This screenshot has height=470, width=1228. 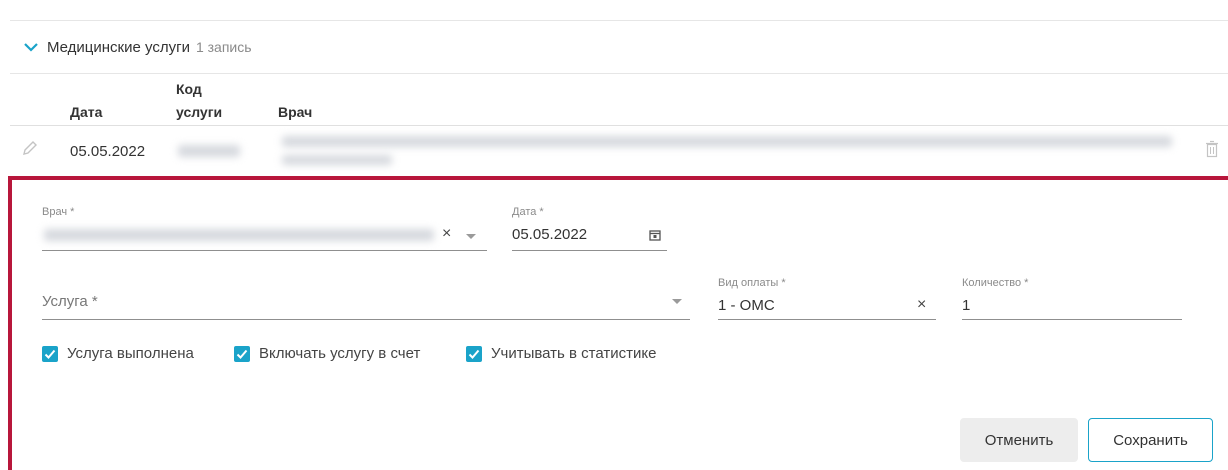 I want to click on row-date: 05.05.2022, so click(x=108, y=151).